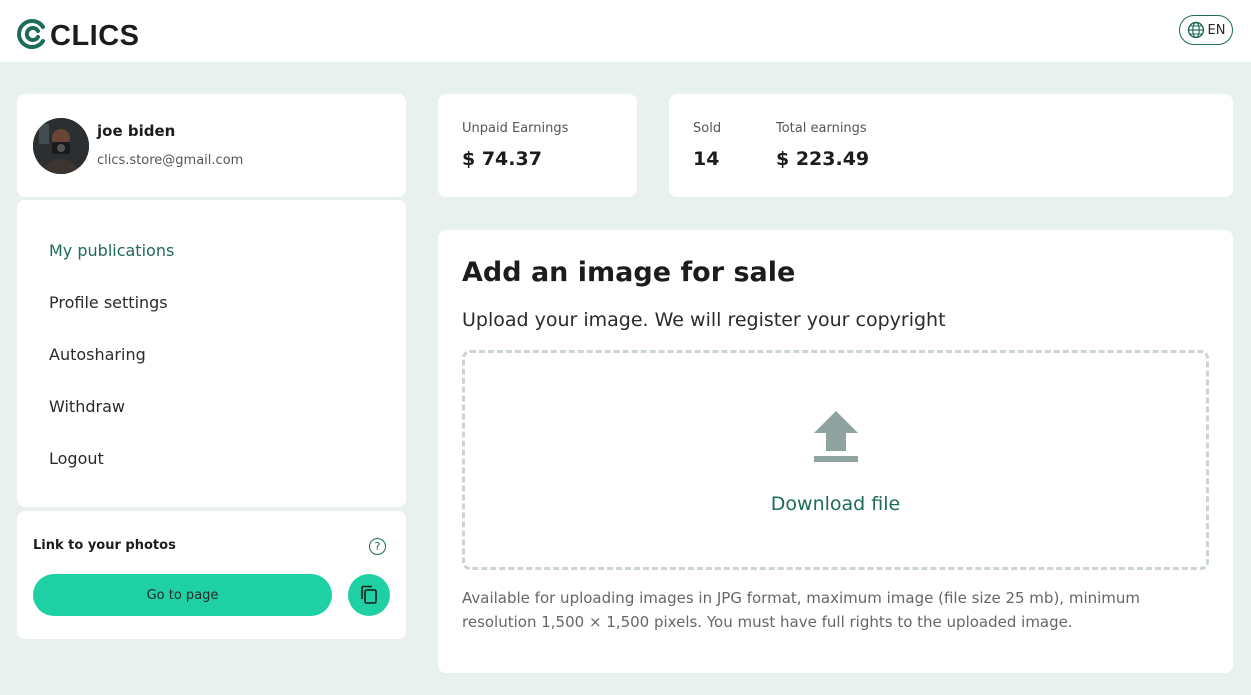 Image resolution: width=1251 pixels, height=695 pixels. I want to click on logo: CLICS, so click(78, 33).